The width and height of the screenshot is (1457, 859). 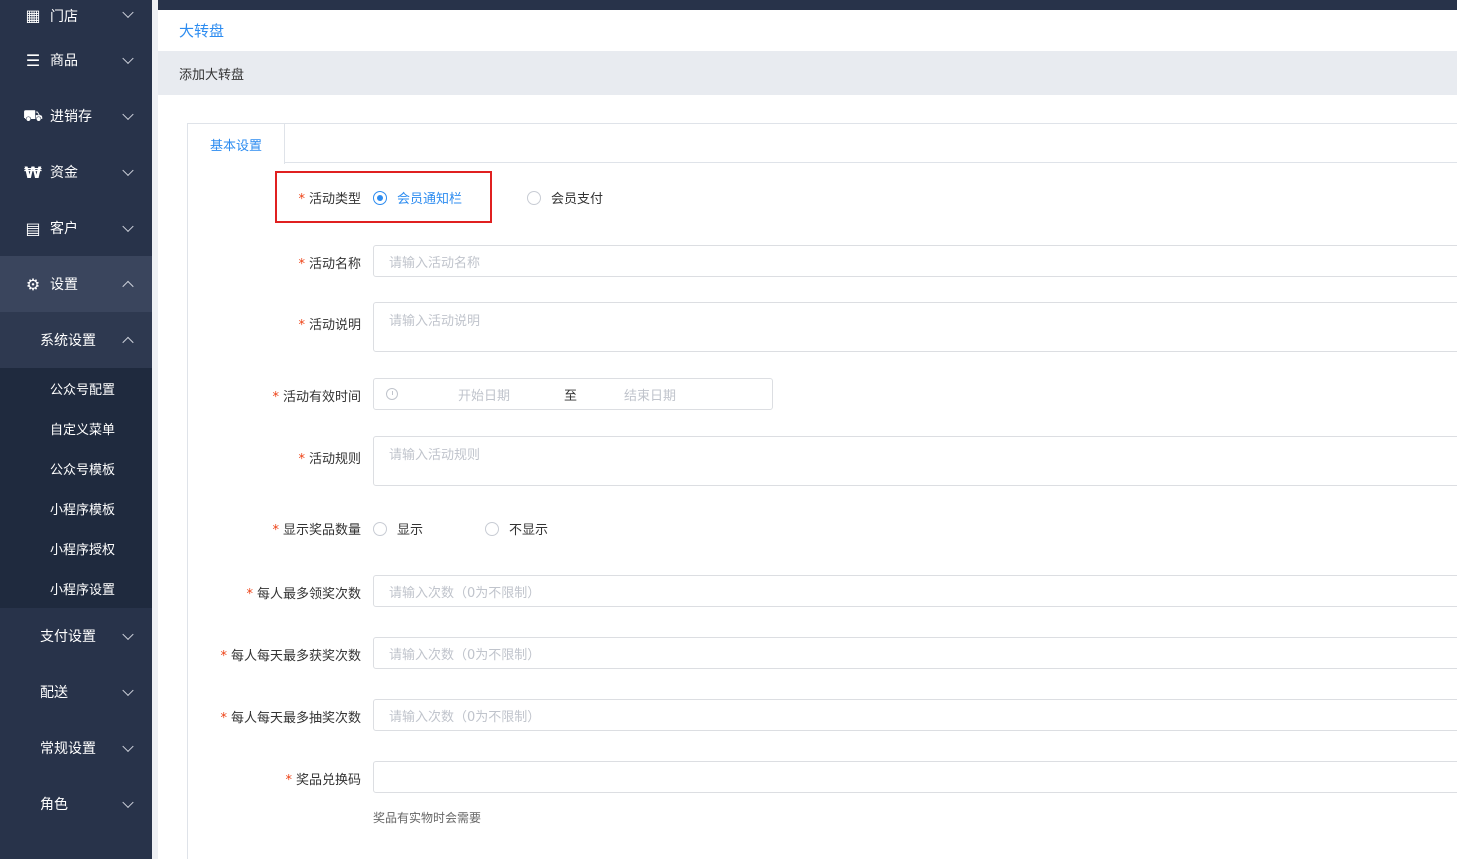 What do you see at coordinates (915, 591) in the screenshot?
I see `max-per-person-input: 请输入次数（0为不限制）` at bounding box center [915, 591].